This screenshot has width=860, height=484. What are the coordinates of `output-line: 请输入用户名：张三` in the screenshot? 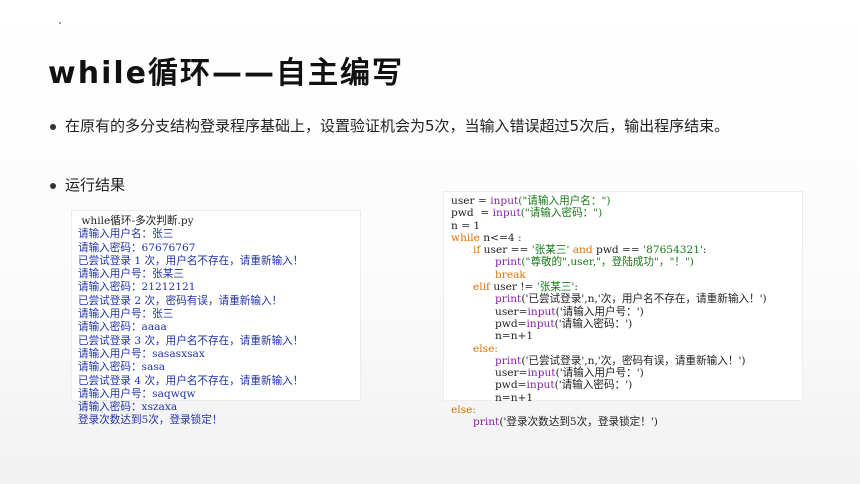 It's located at (126, 234).